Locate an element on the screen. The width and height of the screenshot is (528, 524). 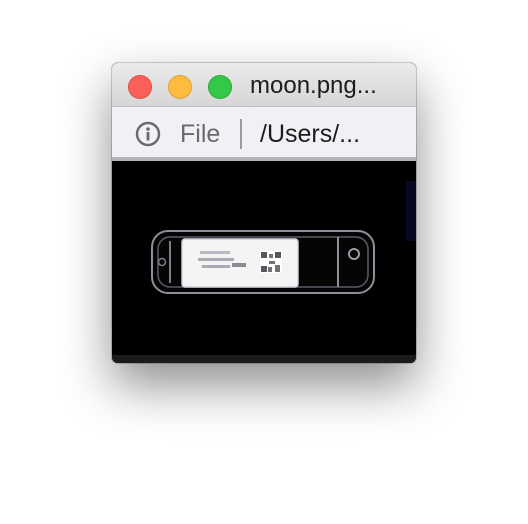
minimize-button is located at coordinates (180, 87).